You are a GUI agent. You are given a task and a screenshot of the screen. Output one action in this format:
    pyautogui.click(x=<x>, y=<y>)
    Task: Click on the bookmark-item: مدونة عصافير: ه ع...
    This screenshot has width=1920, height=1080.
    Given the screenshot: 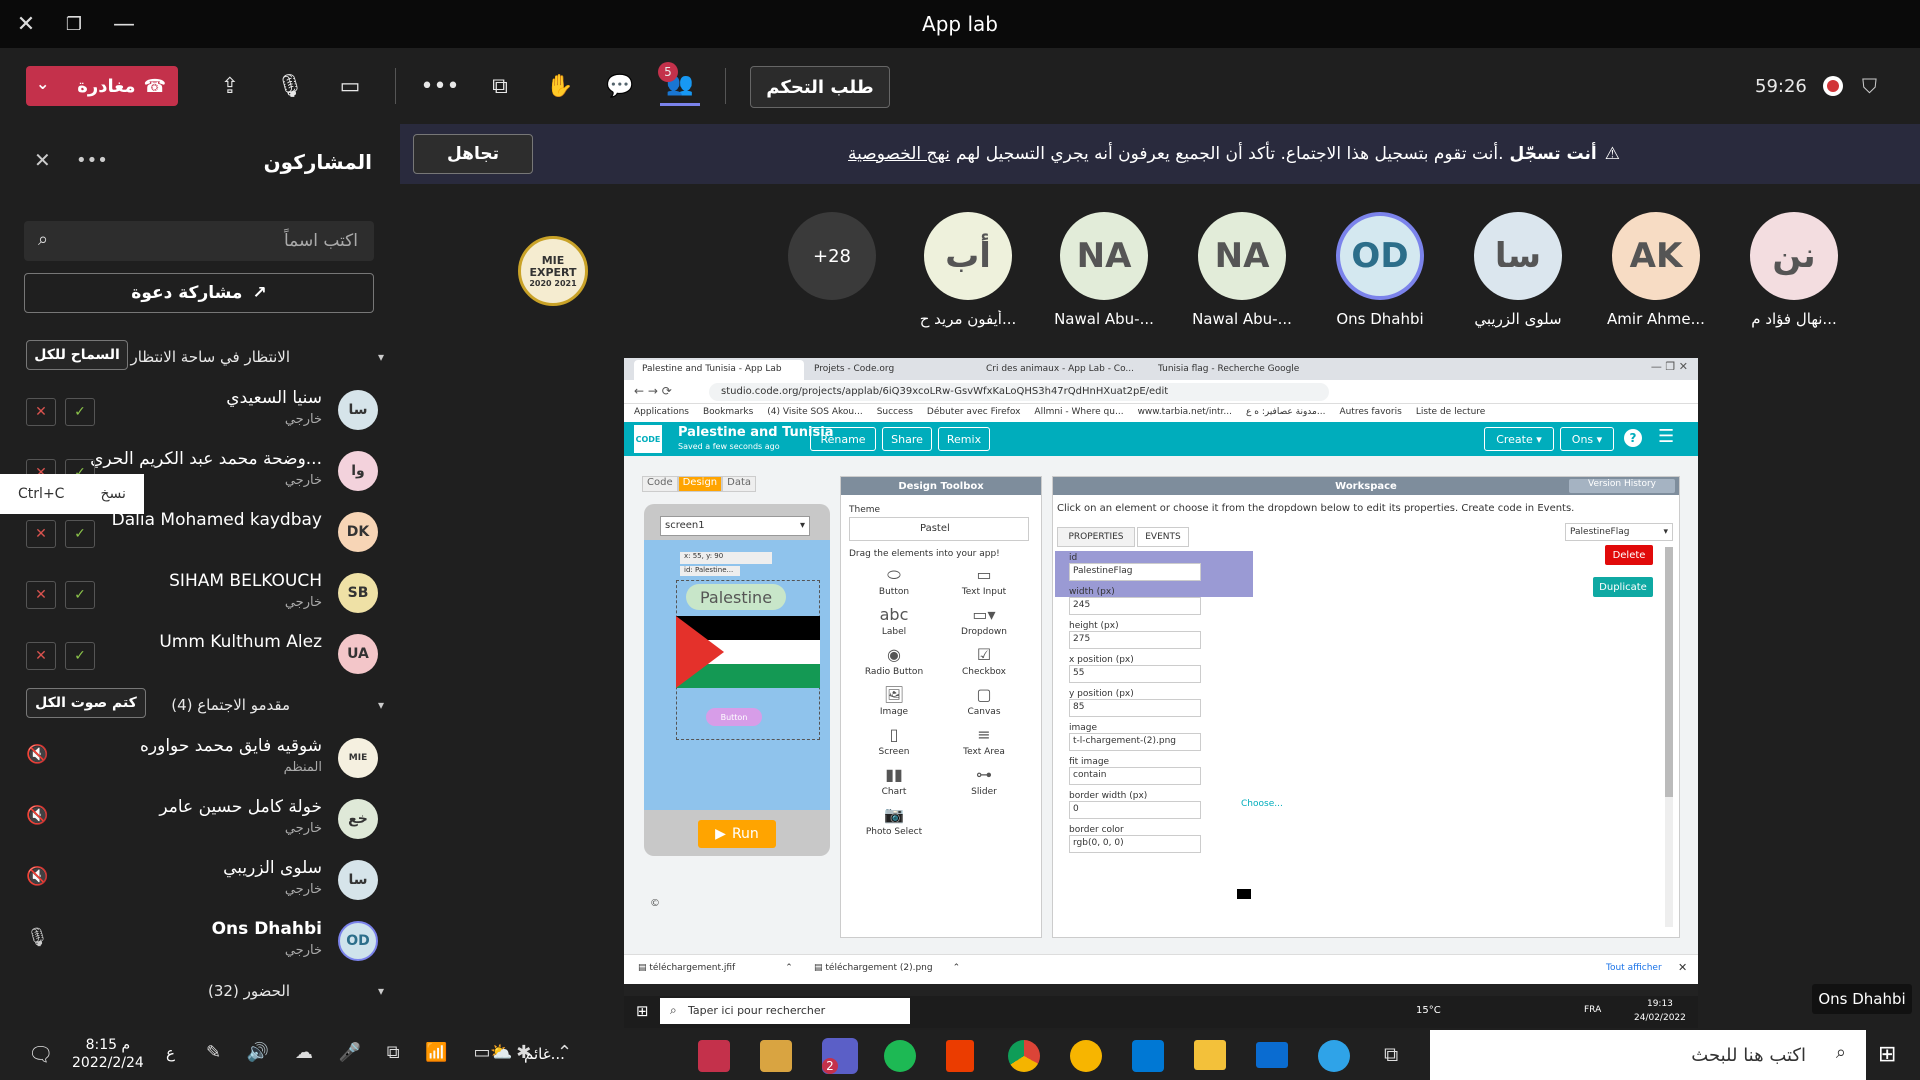 What is the action you would take?
    pyautogui.click(x=1285, y=413)
    